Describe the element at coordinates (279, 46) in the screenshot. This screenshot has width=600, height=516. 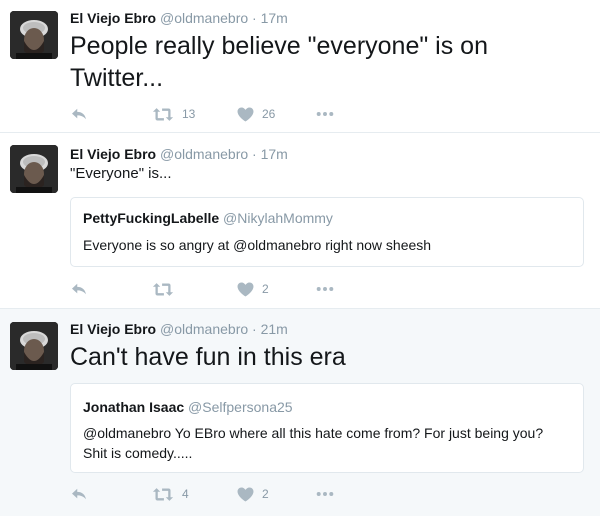
I see `tweet-text-line-1: People really believe "everyone" is on` at that location.